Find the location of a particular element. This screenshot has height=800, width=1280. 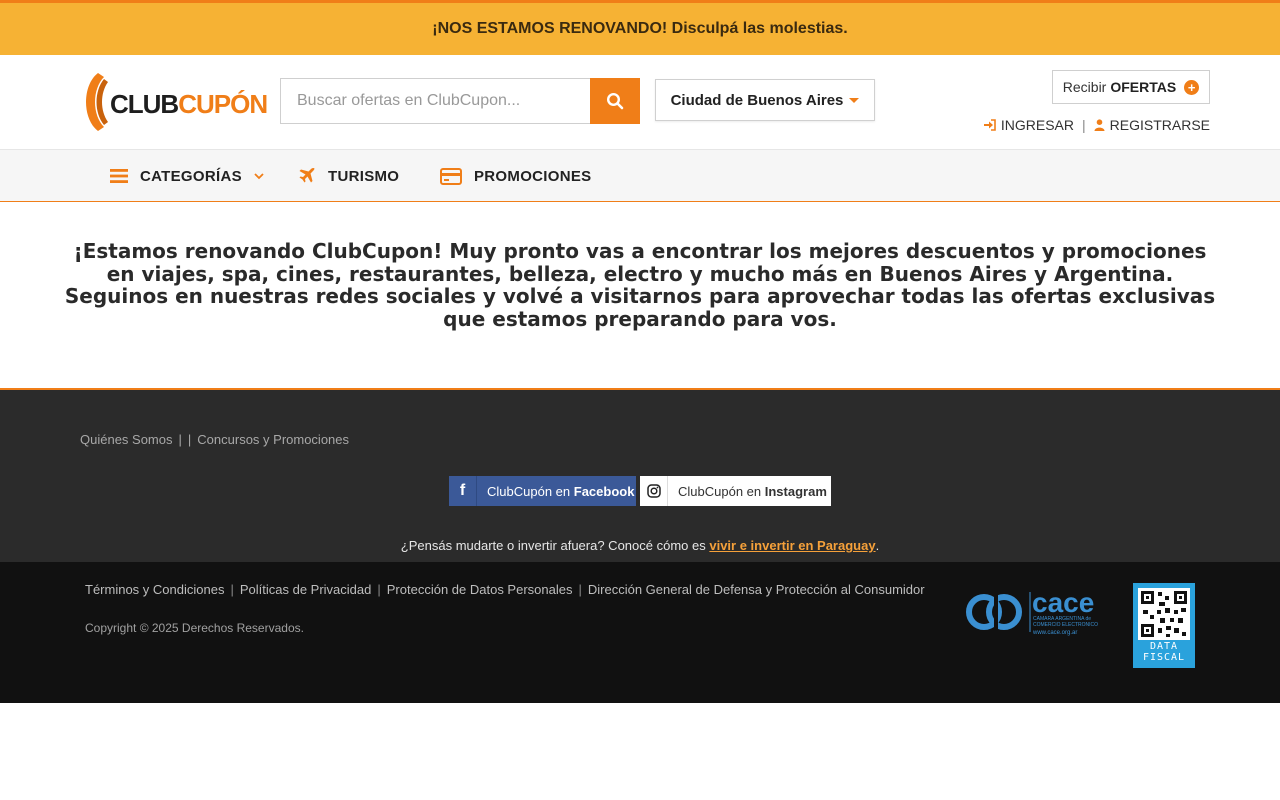

facebook-label: ClubCupón en Facebook is located at coordinates (555, 491).